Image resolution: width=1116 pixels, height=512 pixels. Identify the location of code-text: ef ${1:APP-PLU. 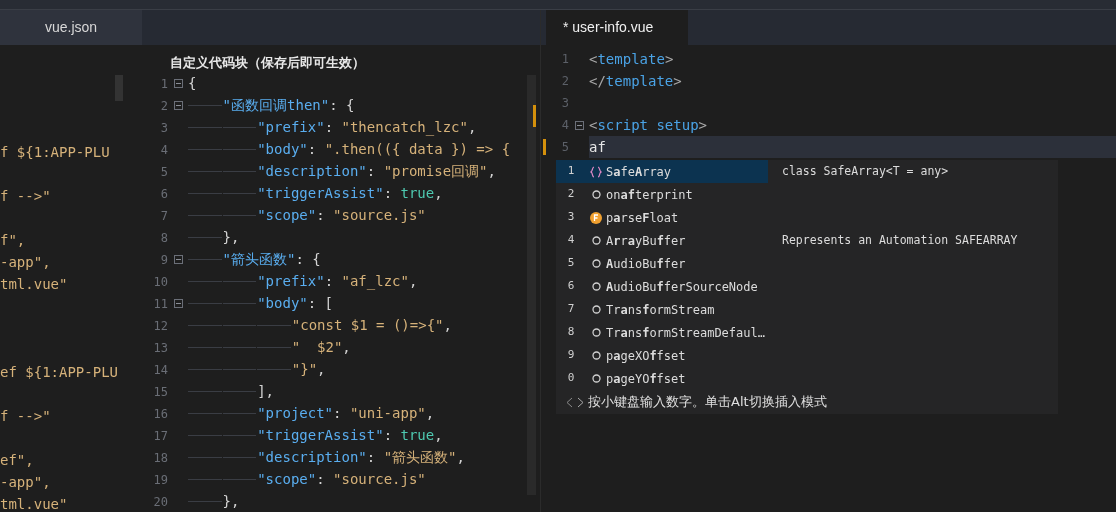
(59, 372).